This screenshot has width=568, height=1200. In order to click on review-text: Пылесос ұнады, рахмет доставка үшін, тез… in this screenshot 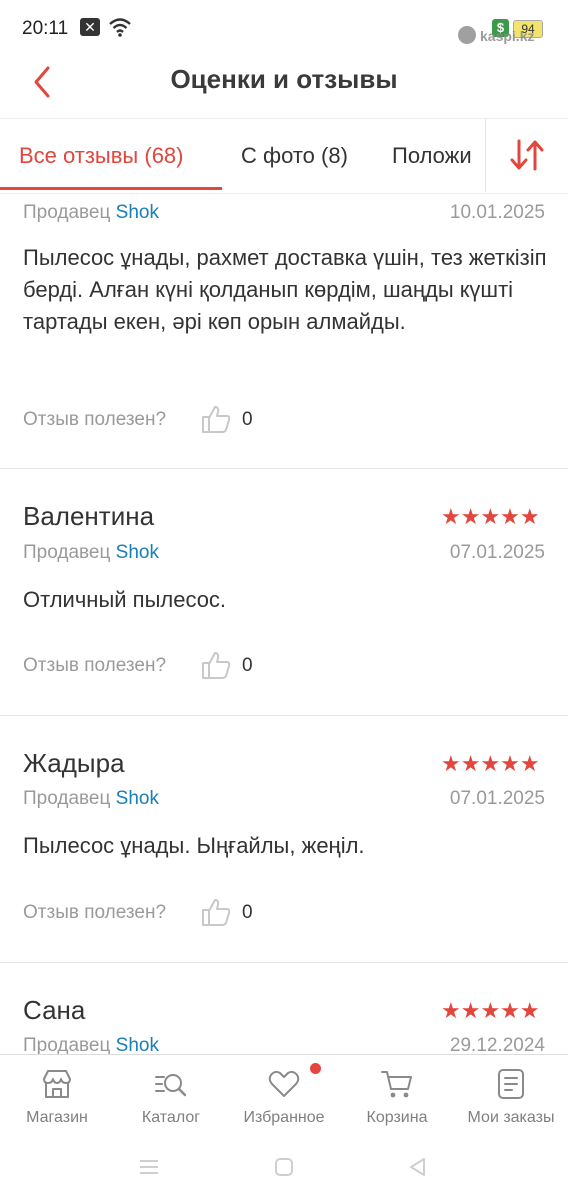, I will do `click(285, 289)`.